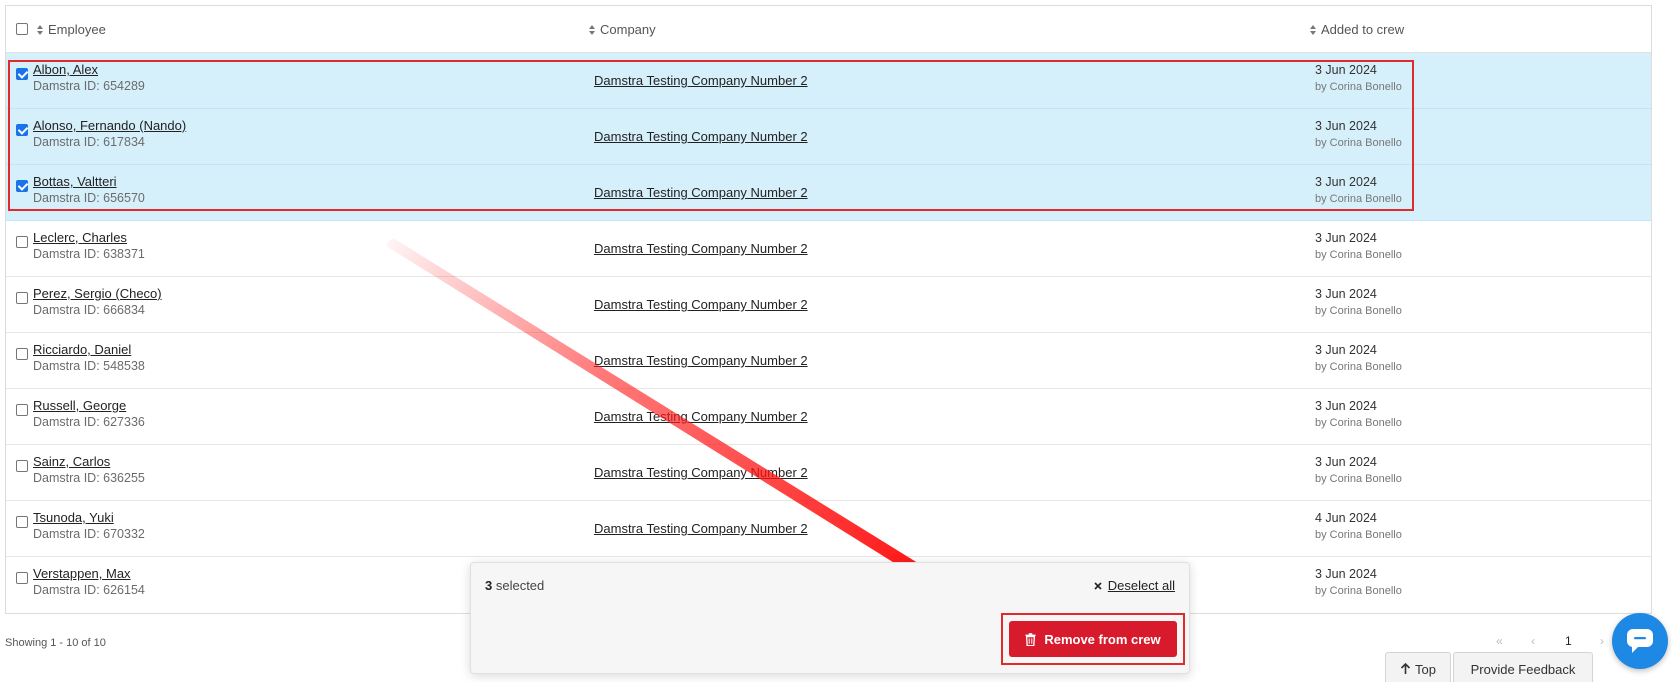  Describe the element at coordinates (89, 142) in the screenshot. I see `employee-id: Damstra ID: 617834` at that location.